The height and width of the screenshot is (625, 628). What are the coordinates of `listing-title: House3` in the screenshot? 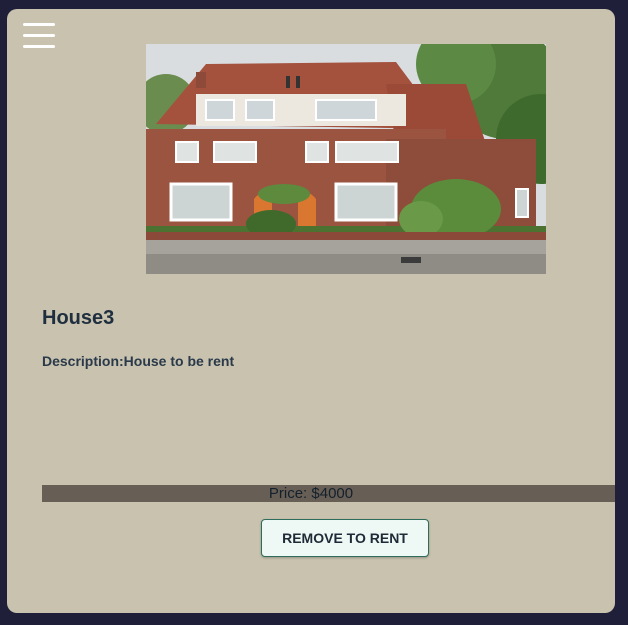 It's located at (78, 318).